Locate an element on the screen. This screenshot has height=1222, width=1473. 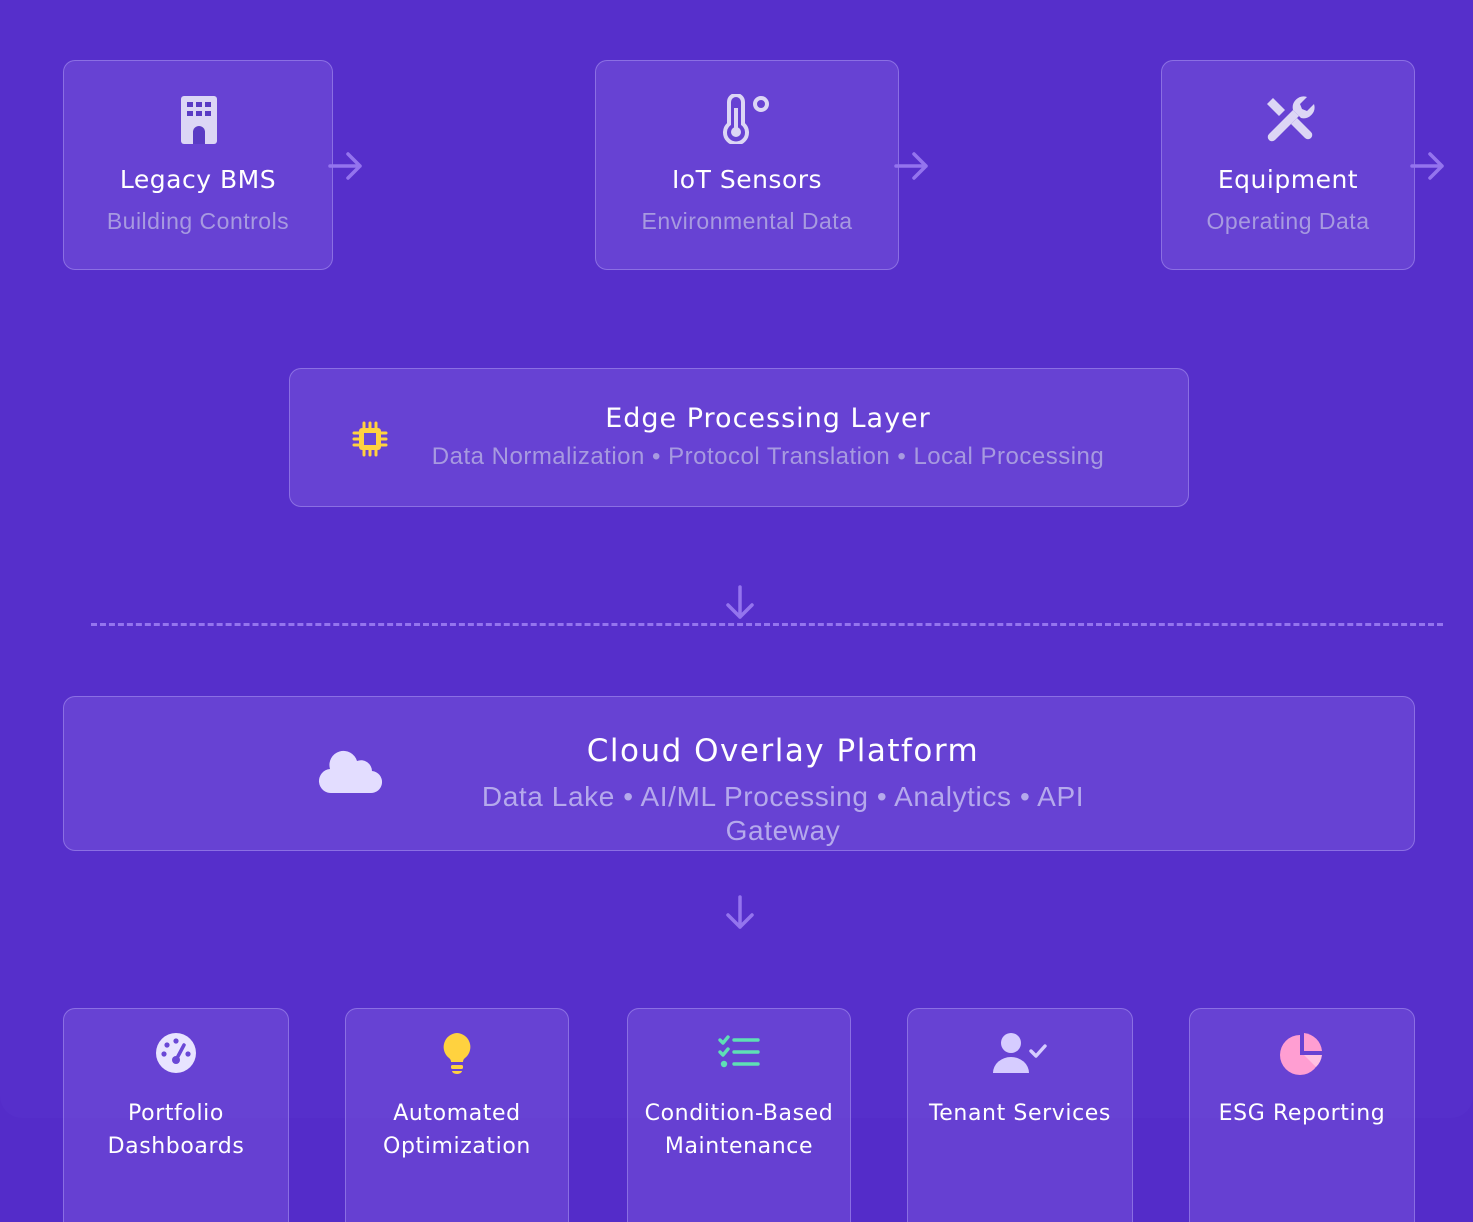
source-subtitle: Building Controls is located at coordinates (198, 221).